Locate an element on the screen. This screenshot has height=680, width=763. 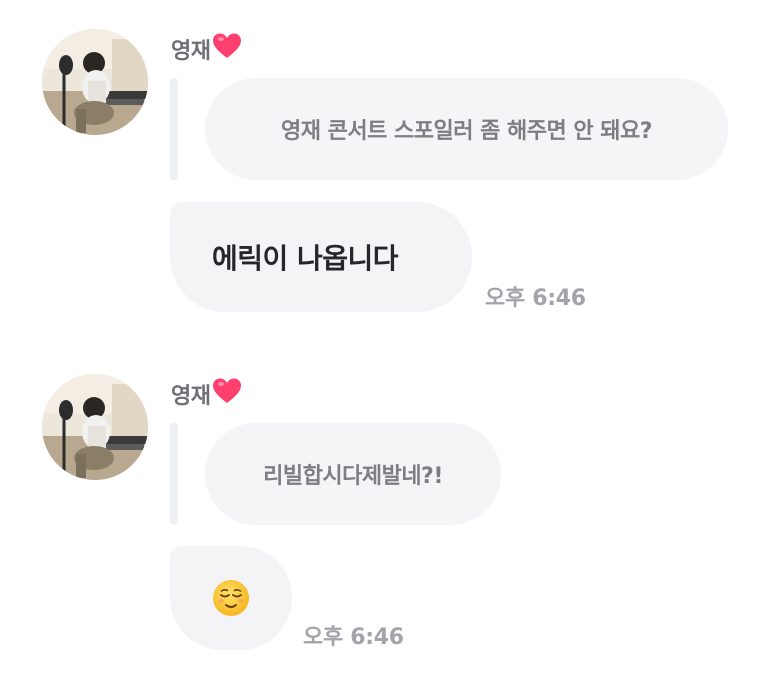
quoted-message-text: 영재 콘서트 스포일러 좀 해주면 안 돼요? is located at coordinates (466, 131).